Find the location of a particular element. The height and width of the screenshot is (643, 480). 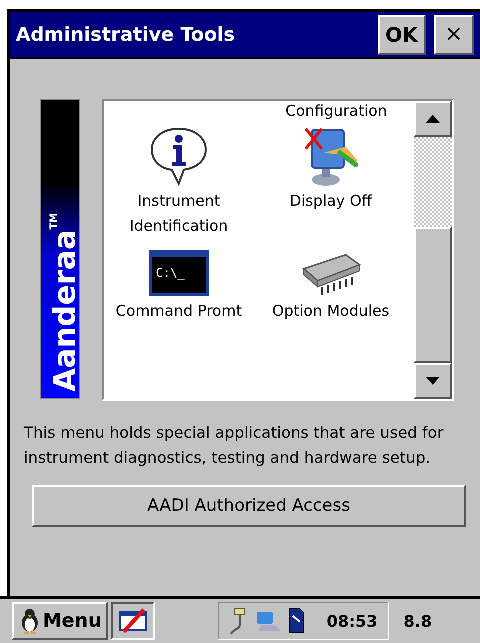

command-prompt-icon: C:\_ is located at coordinates (179, 273).